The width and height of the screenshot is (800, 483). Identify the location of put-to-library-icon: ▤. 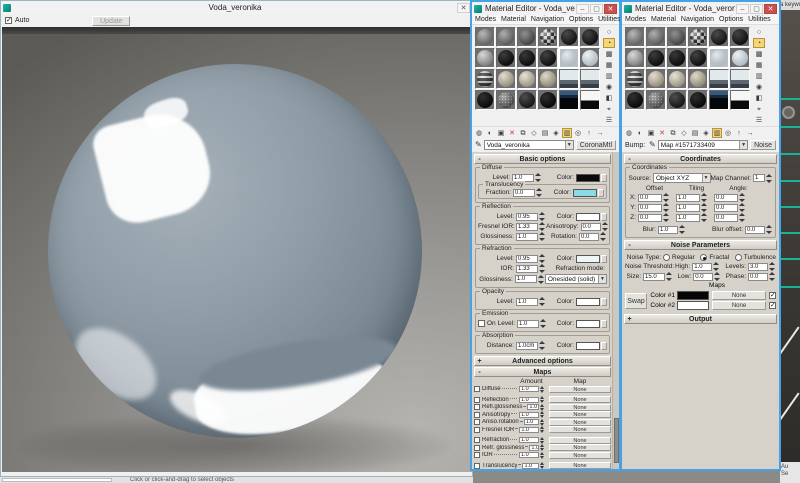
(695, 133).